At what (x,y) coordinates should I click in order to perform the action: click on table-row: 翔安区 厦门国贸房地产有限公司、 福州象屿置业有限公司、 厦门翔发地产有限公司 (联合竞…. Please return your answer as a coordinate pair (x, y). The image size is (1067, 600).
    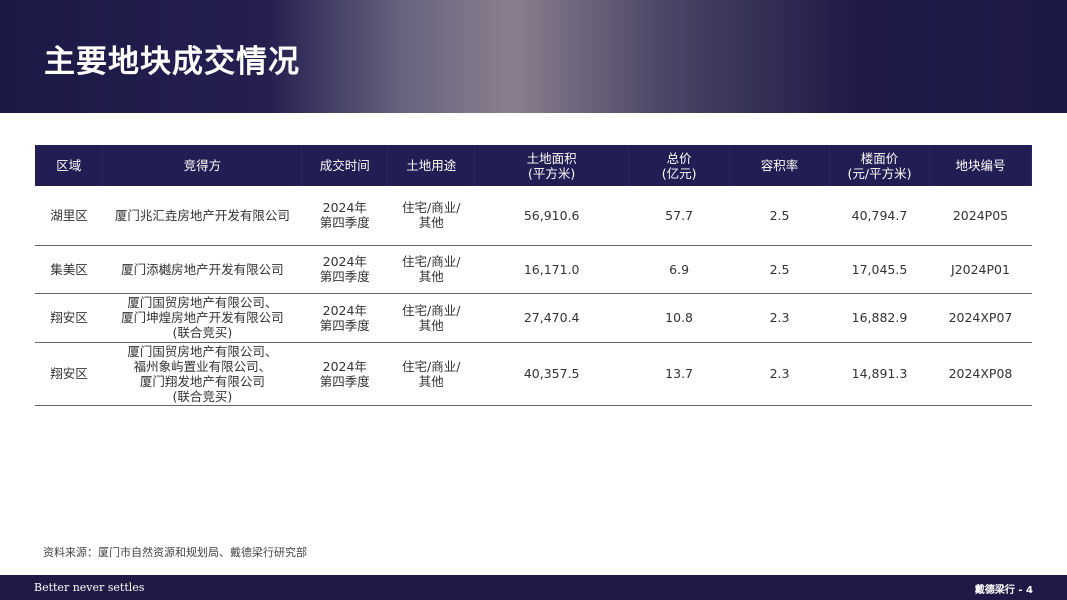
    Looking at the image, I should click on (533, 374).